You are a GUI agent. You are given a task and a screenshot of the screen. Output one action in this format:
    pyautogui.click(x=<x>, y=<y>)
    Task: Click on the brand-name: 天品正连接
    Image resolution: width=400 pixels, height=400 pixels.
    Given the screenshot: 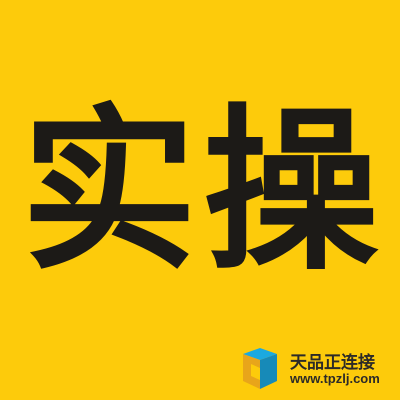 What is the action you would take?
    pyautogui.click(x=332, y=362)
    